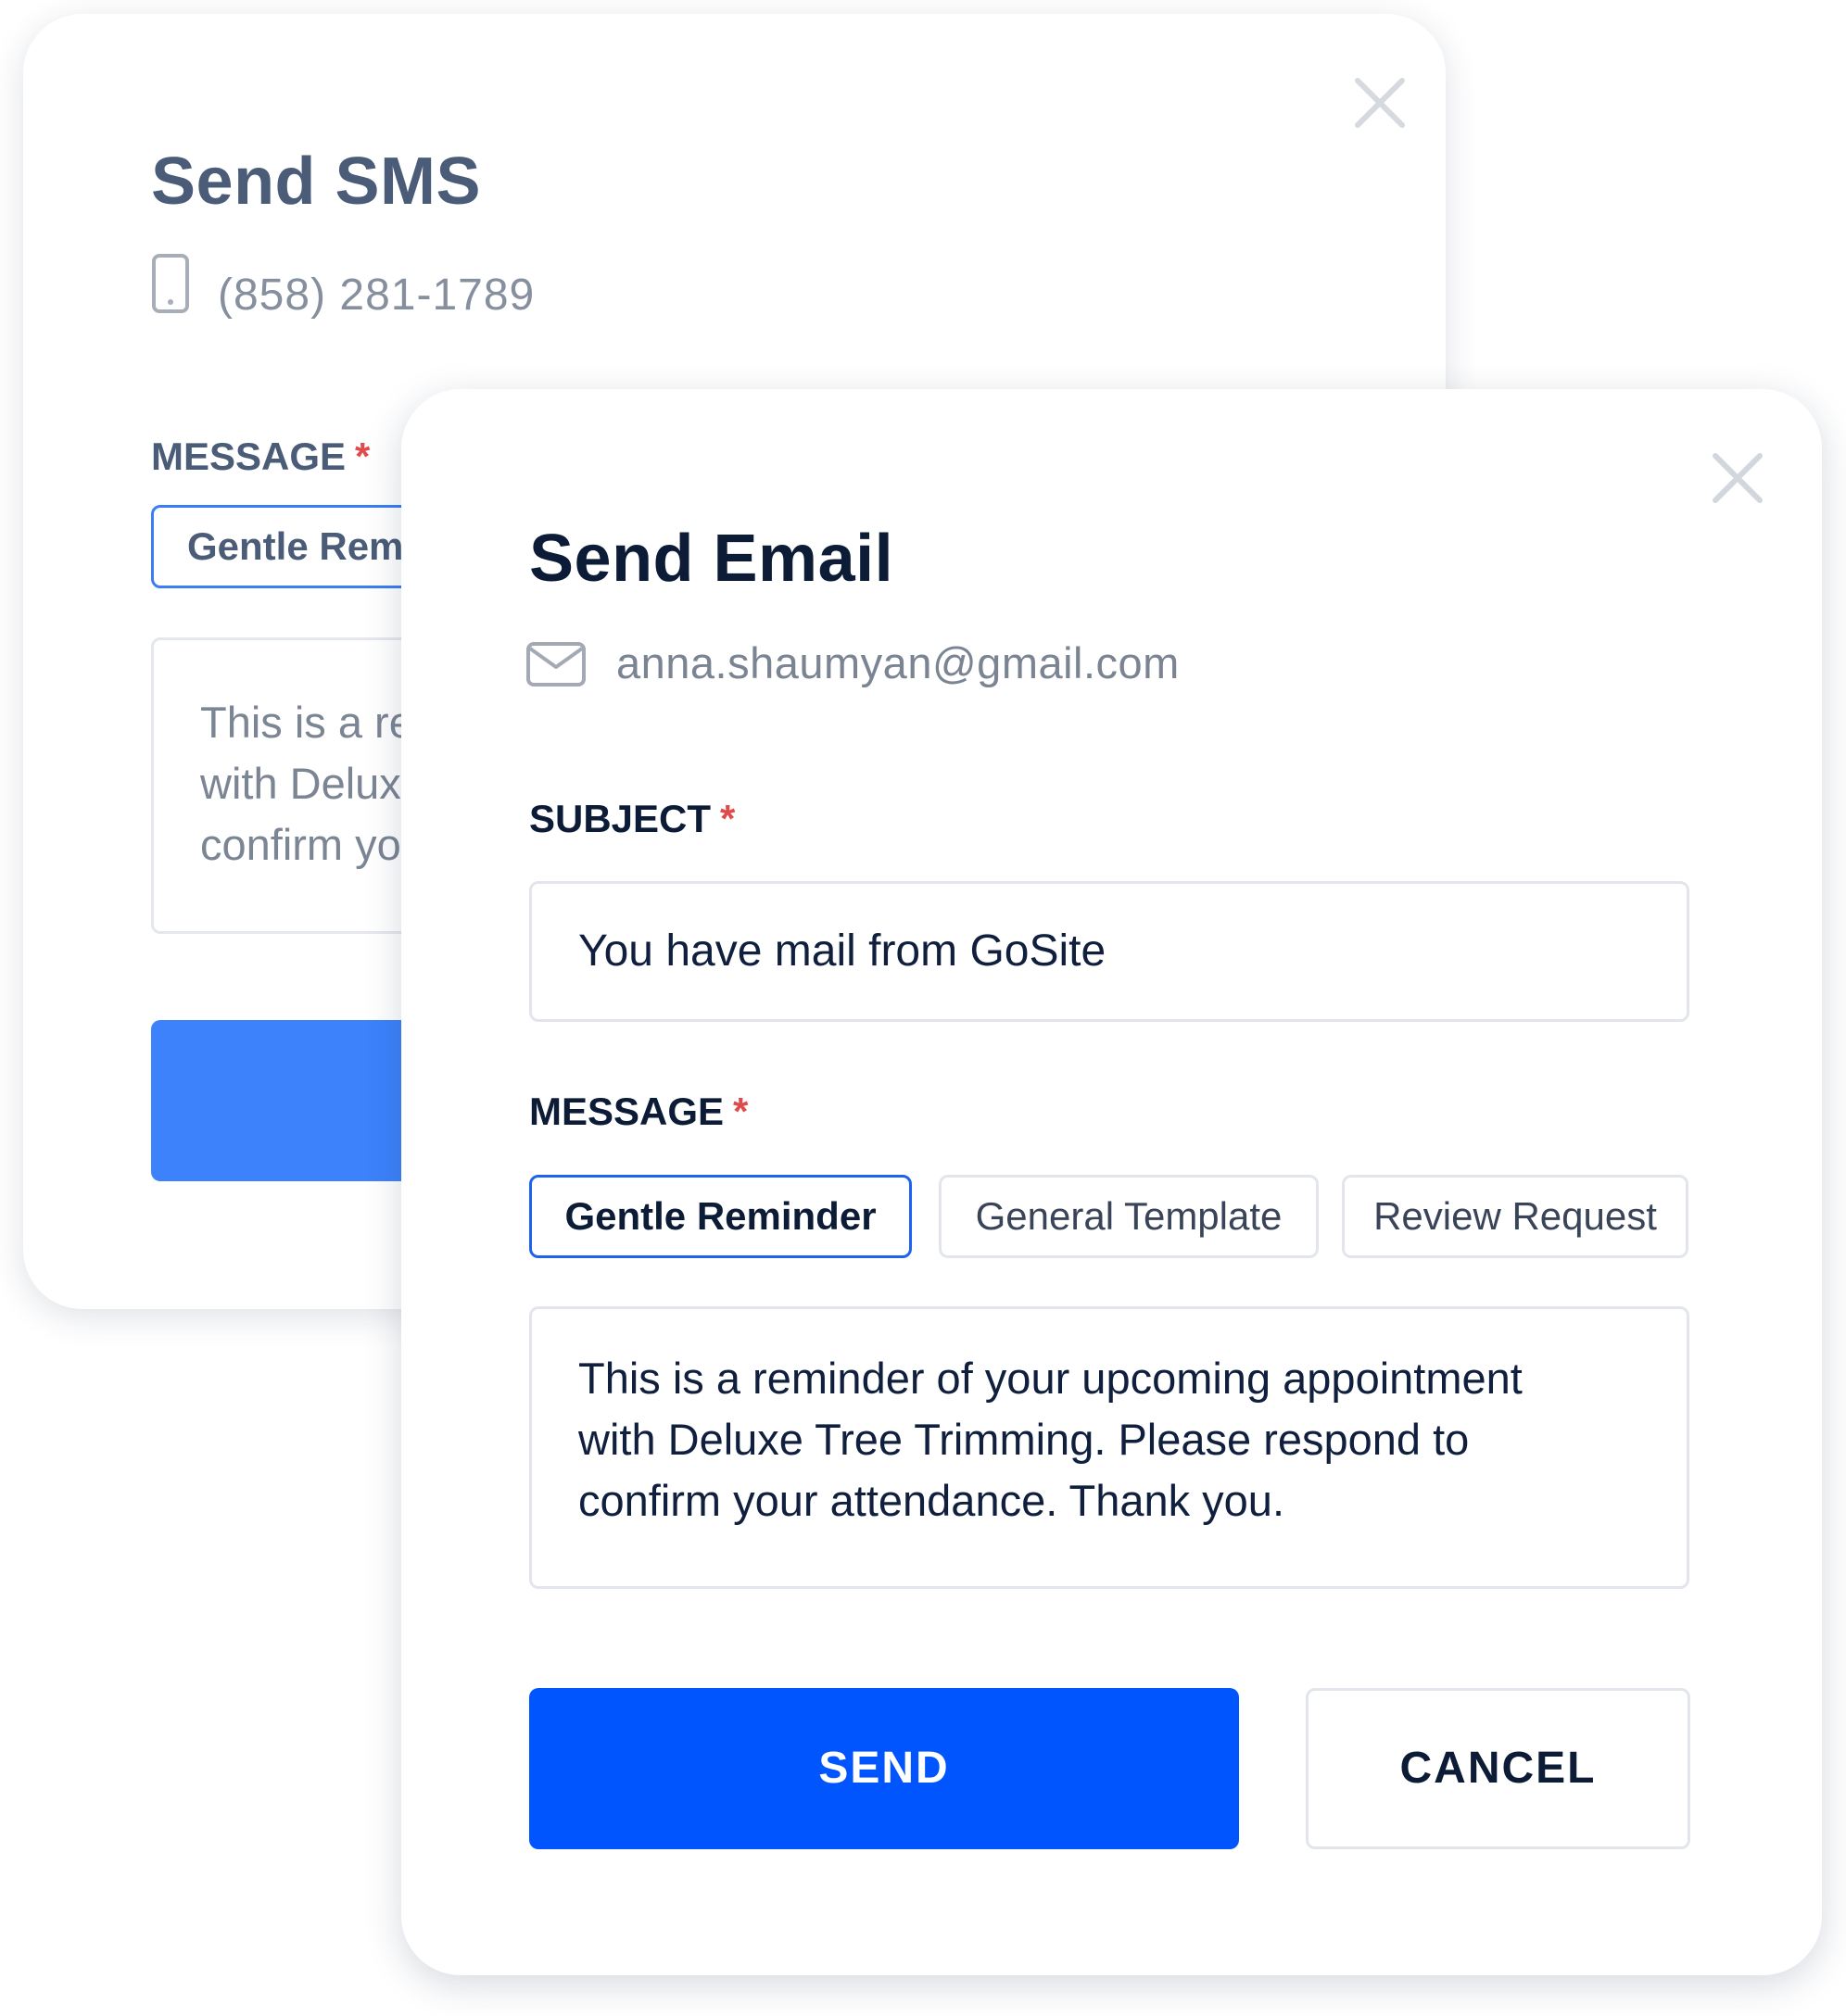 The height and width of the screenshot is (2016, 1846). I want to click on sms-dialog-title: Send SMS, so click(316, 182).